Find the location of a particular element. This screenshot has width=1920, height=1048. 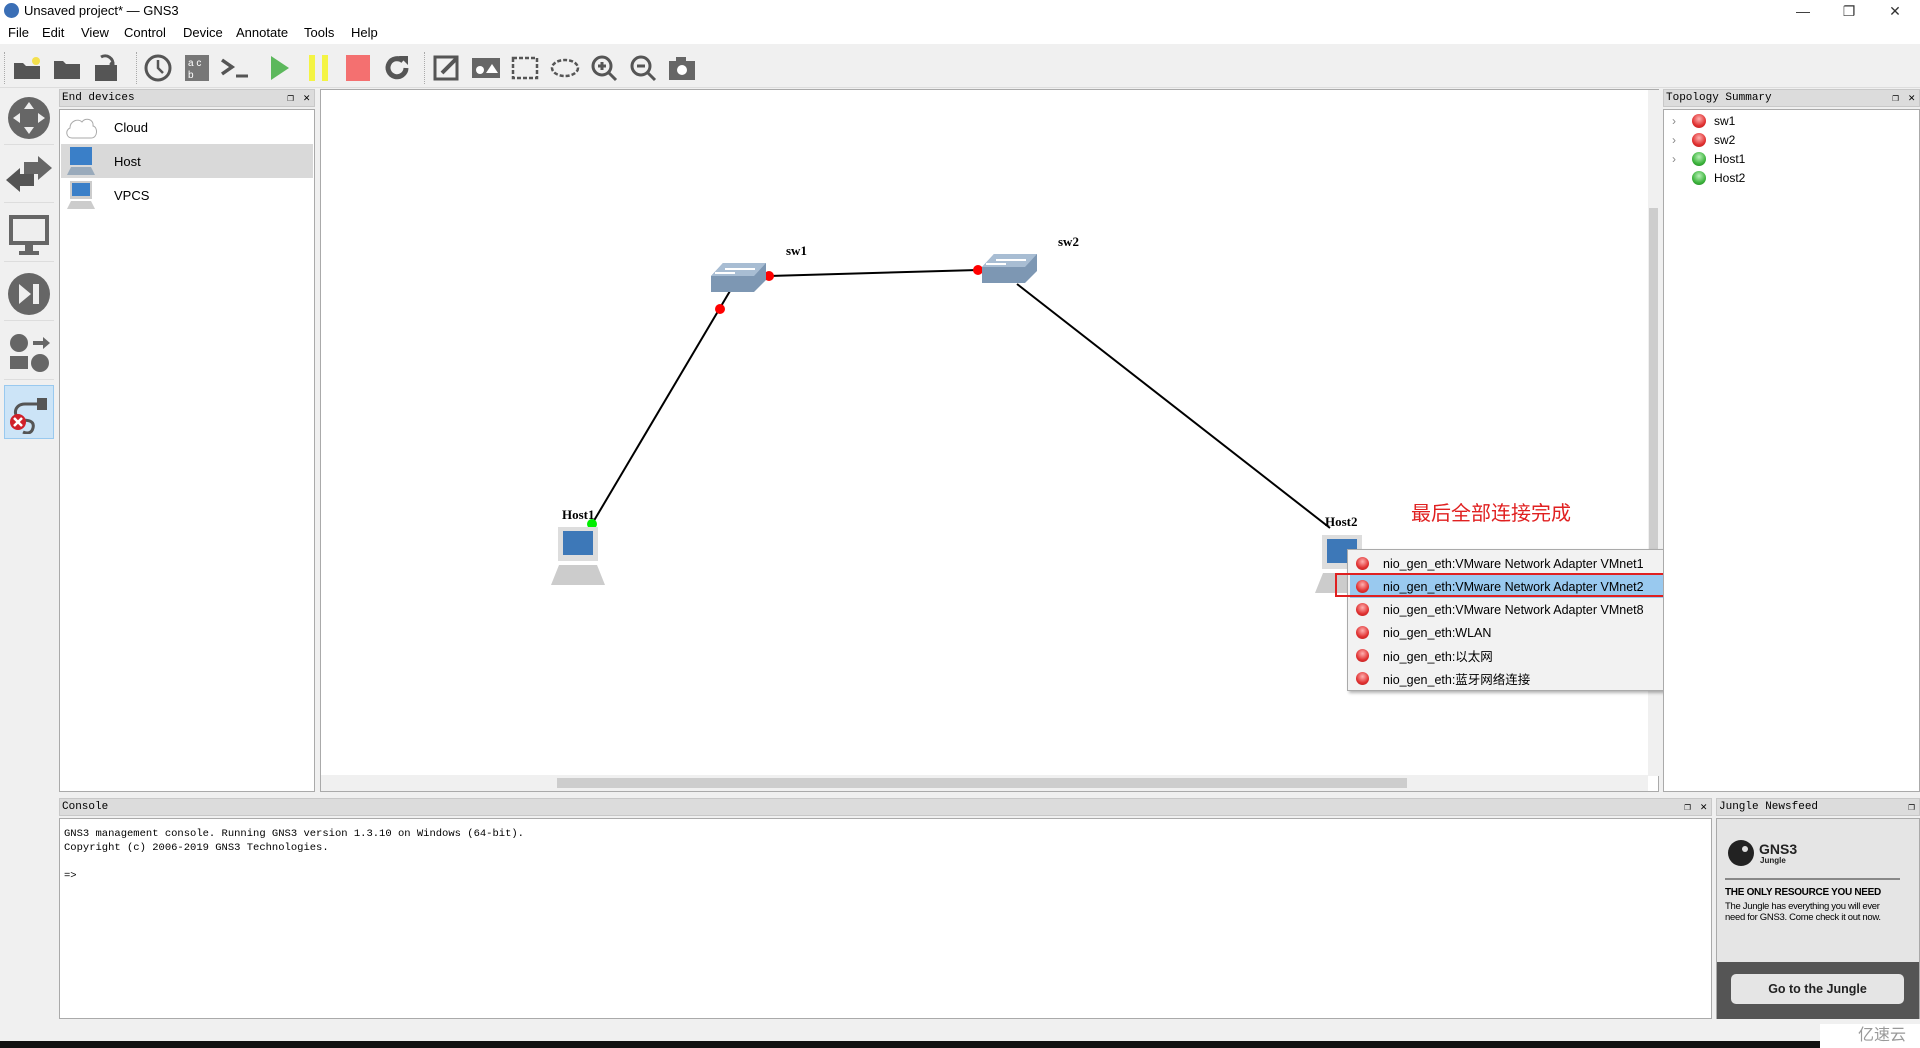

stop-all-icon is located at coordinates (358, 68).